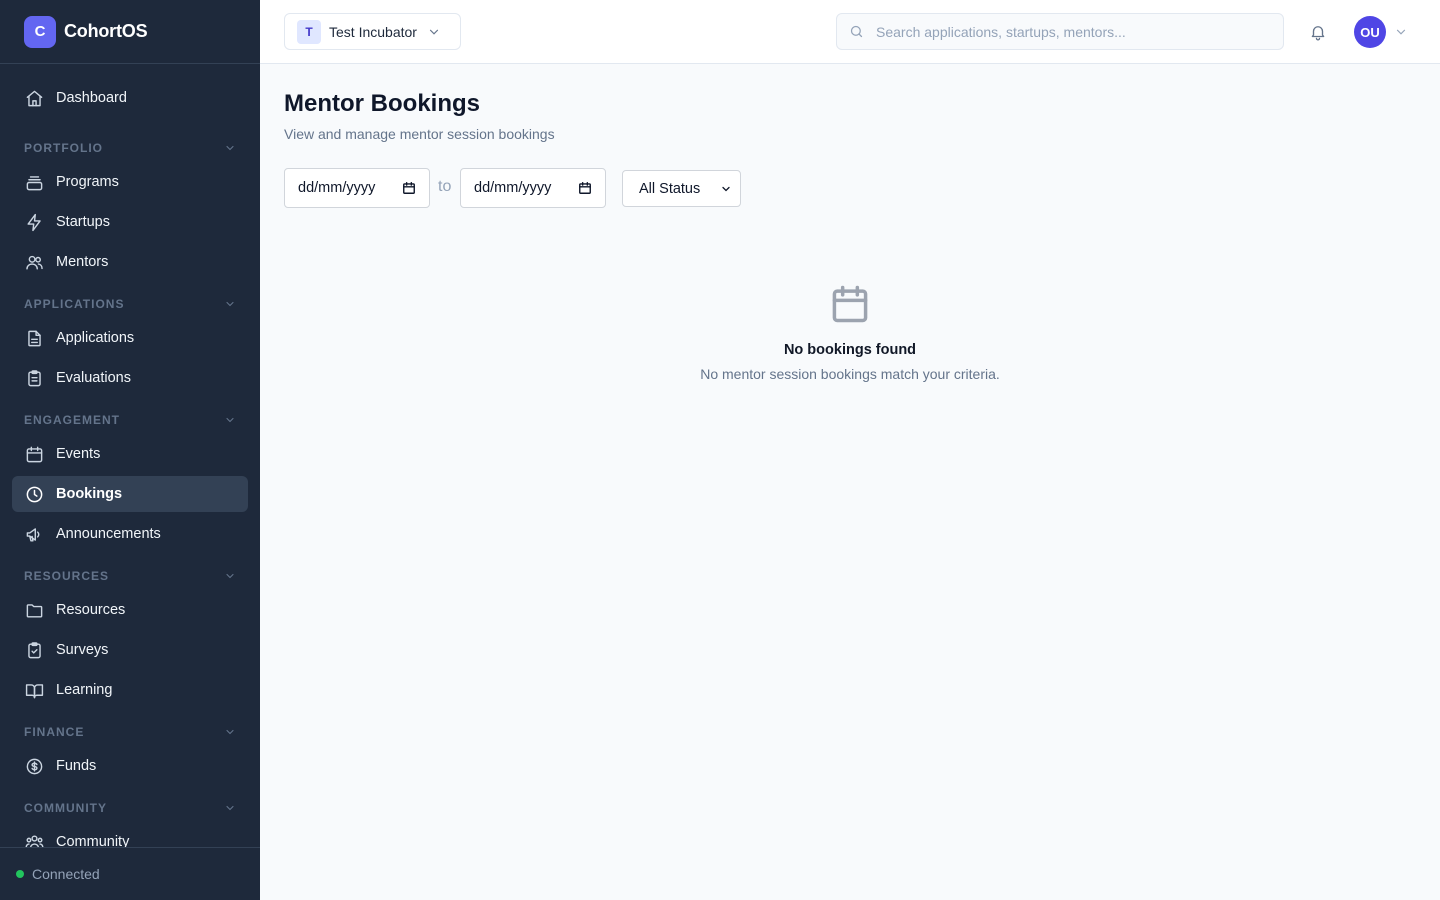  What do you see at coordinates (72, 420) in the screenshot?
I see `section-label: ENGAGEMENT` at bounding box center [72, 420].